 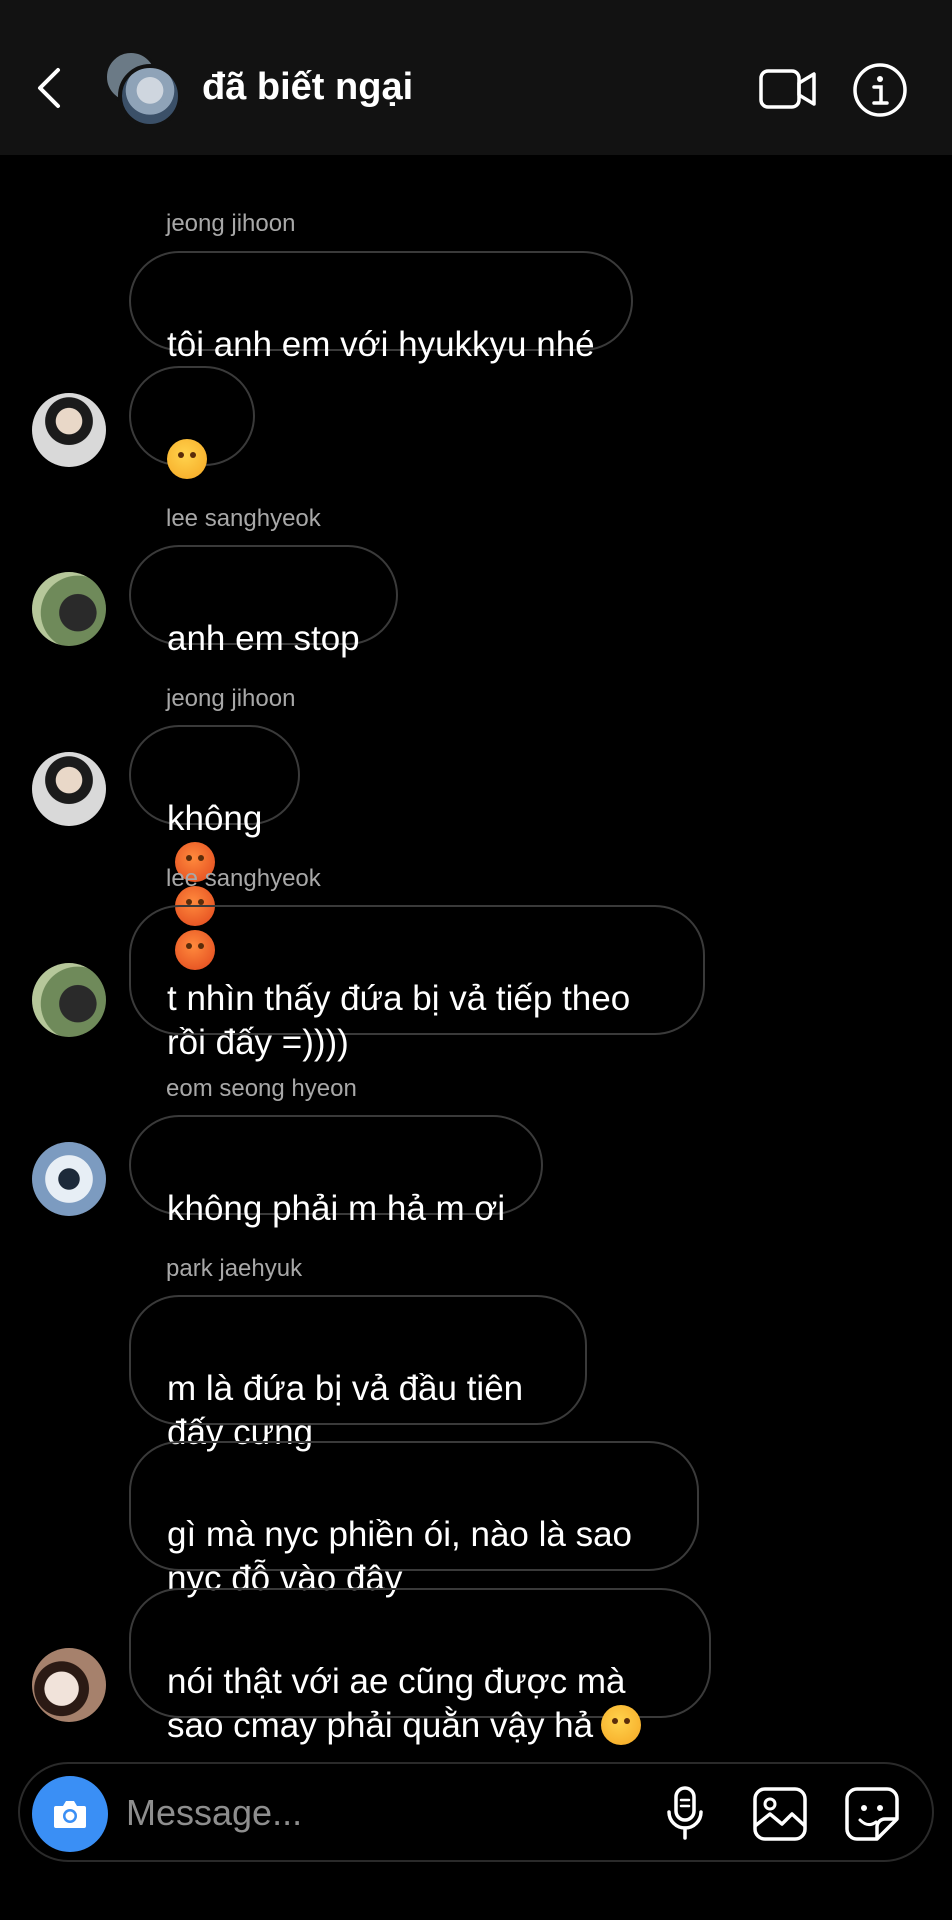 What do you see at coordinates (261, 1088) in the screenshot?
I see `sender-name: eom seong hyeon` at bounding box center [261, 1088].